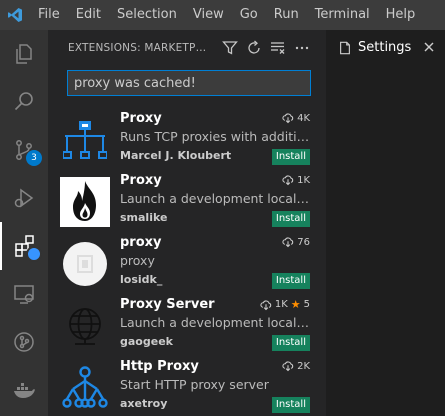  I want to click on menu-file: File, so click(49, 15).